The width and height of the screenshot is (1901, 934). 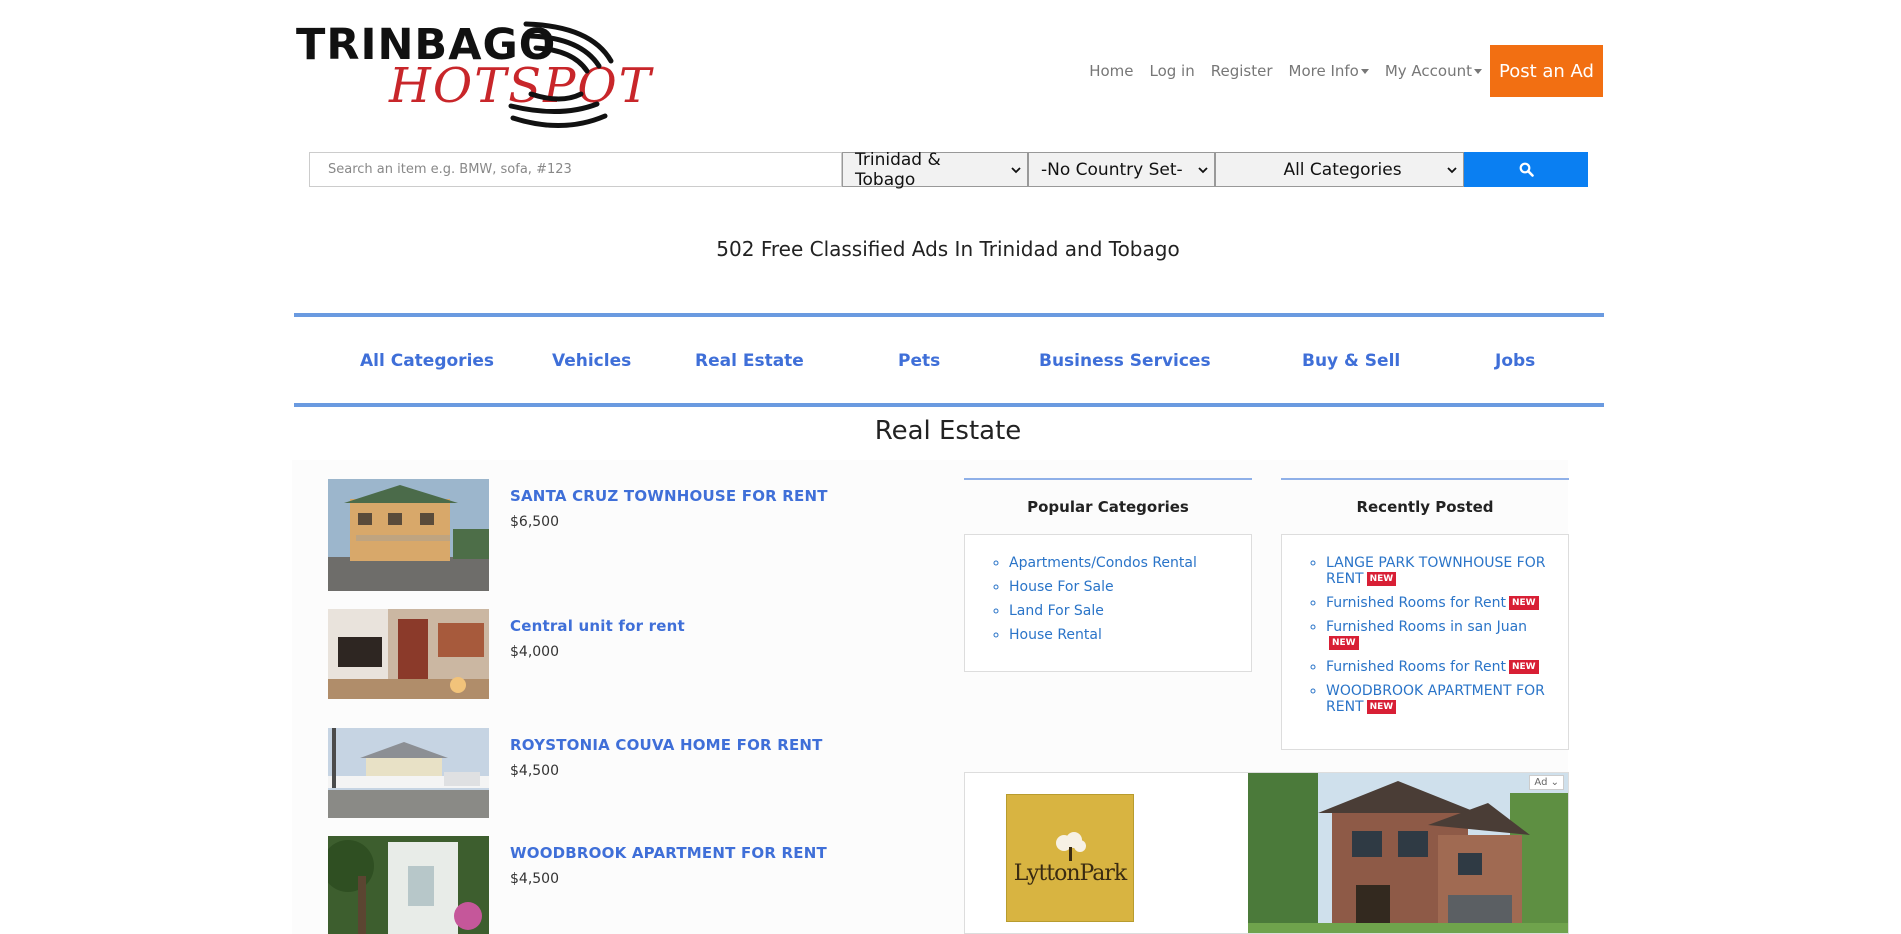 I want to click on popular-category-link: Land For Sale, so click(x=1056, y=611).